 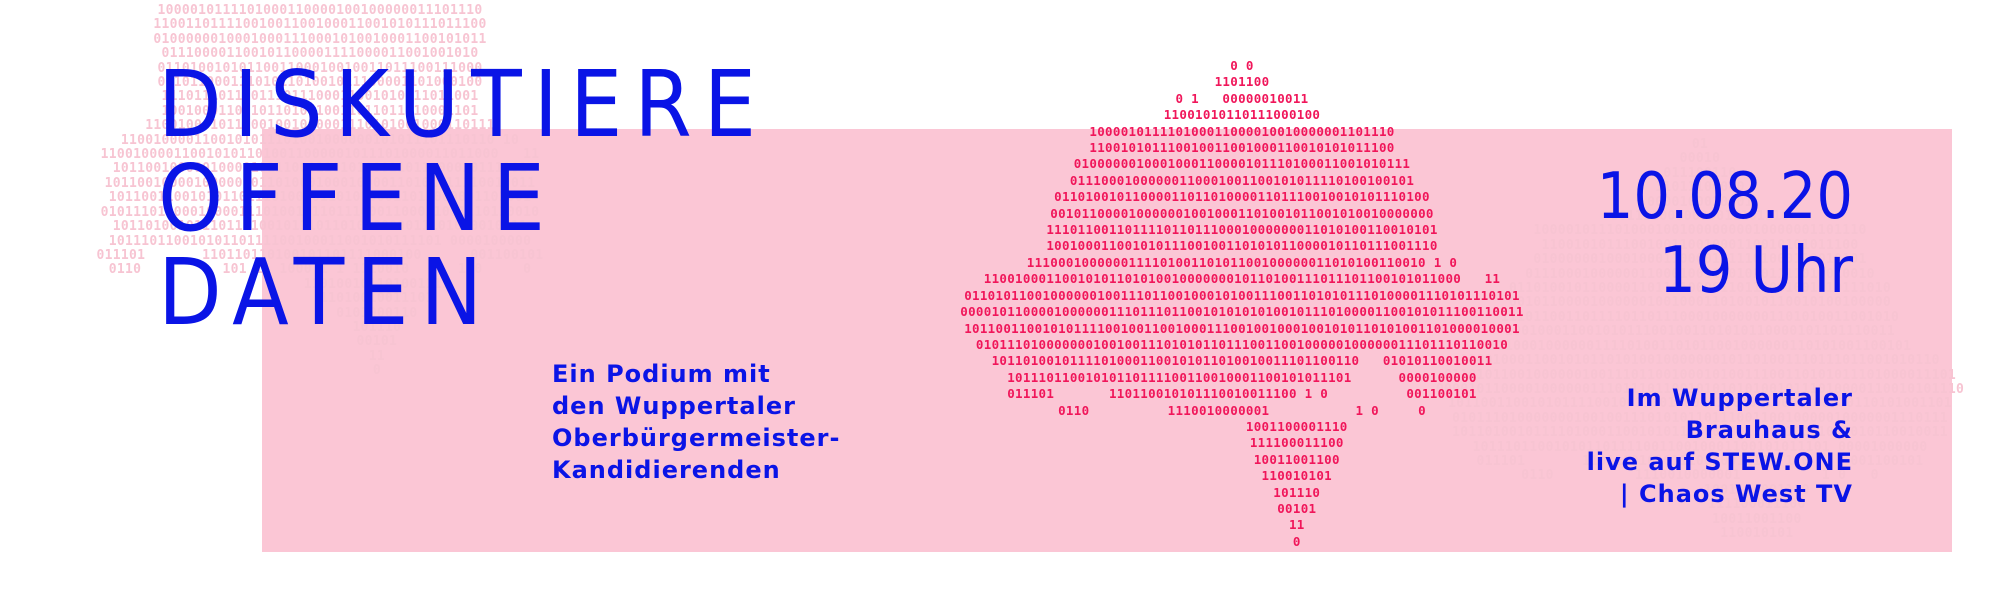 I want to click on headline-line-1: DISKUTIERE, so click(x=463, y=104).